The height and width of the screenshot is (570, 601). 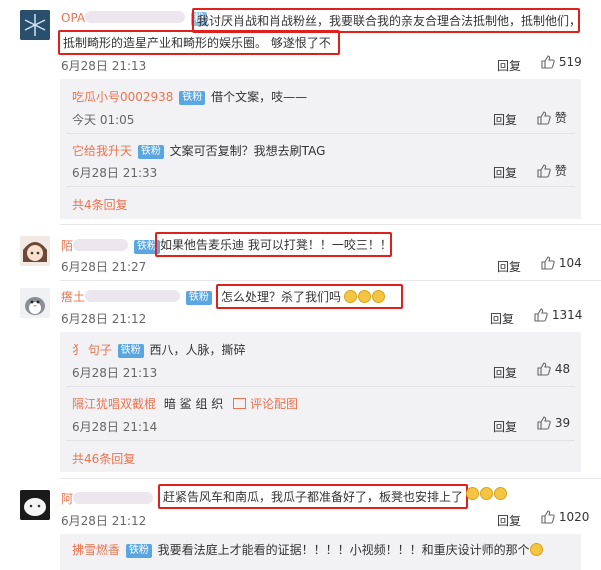 I want to click on like-button: 519, so click(x=561, y=62).